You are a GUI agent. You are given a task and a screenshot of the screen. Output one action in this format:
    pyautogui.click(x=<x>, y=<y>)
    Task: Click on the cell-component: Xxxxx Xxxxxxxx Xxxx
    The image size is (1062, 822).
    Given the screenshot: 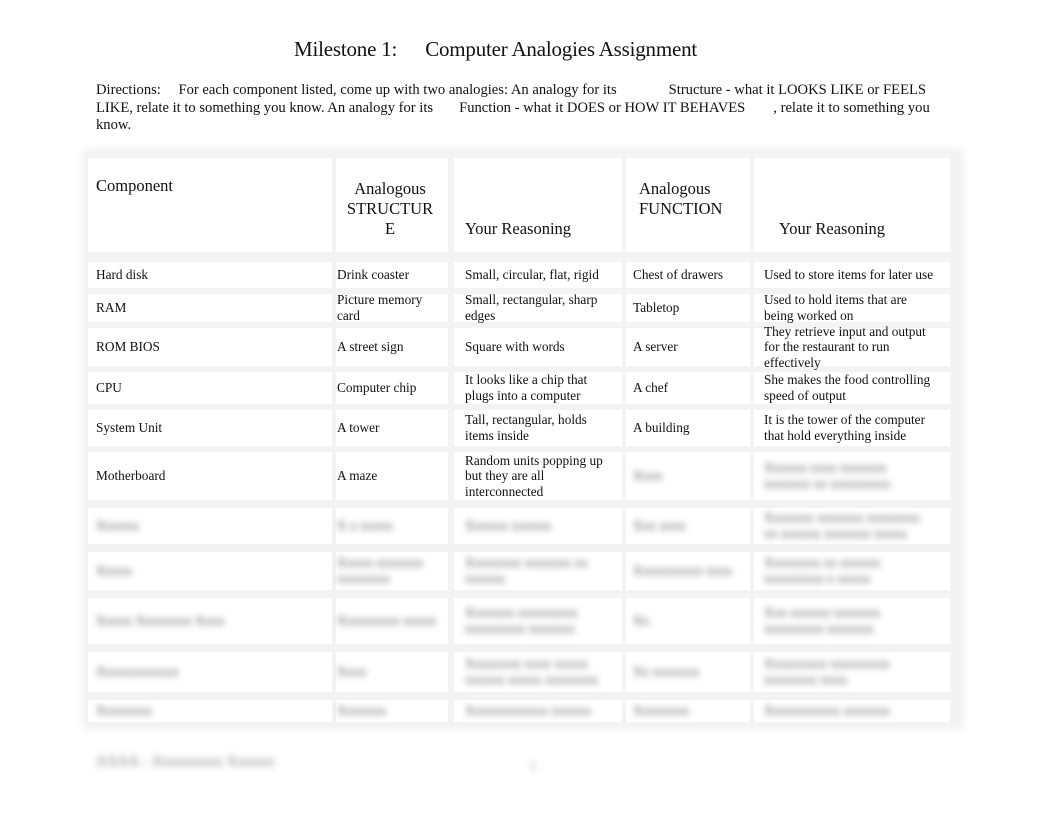 What is the action you would take?
    pyautogui.click(x=160, y=621)
    